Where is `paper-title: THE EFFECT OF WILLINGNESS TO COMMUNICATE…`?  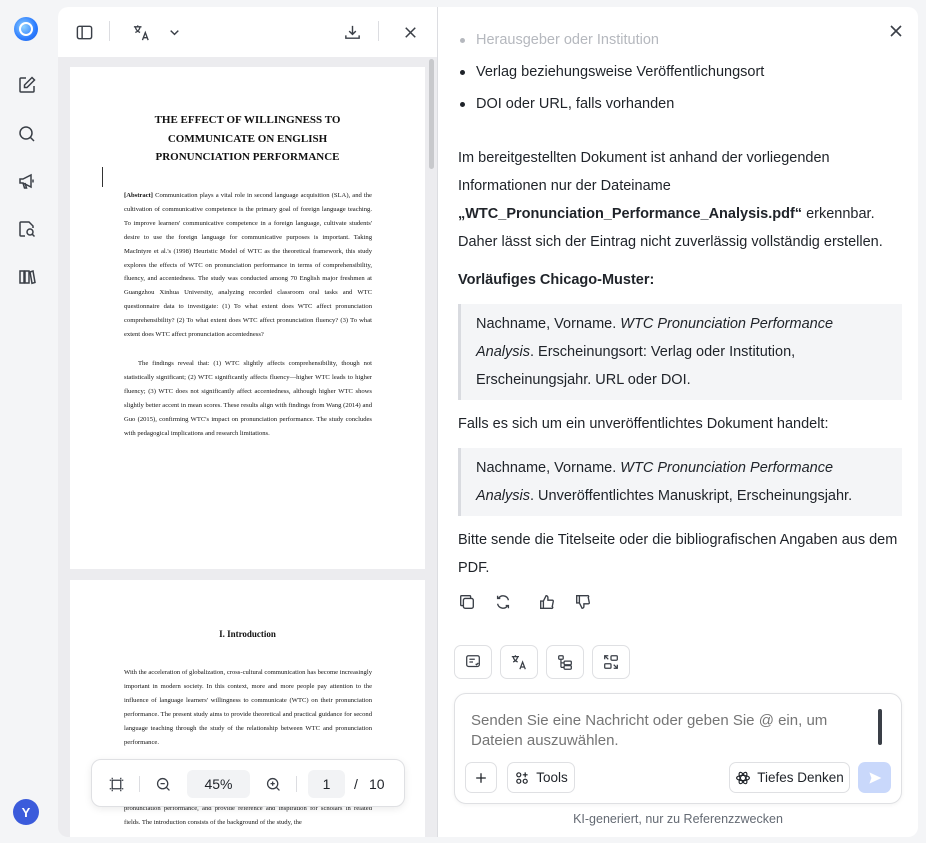 paper-title: THE EFFECT OF WILLINGNESS TO COMMUNICATE… is located at coordinates (247, 138).